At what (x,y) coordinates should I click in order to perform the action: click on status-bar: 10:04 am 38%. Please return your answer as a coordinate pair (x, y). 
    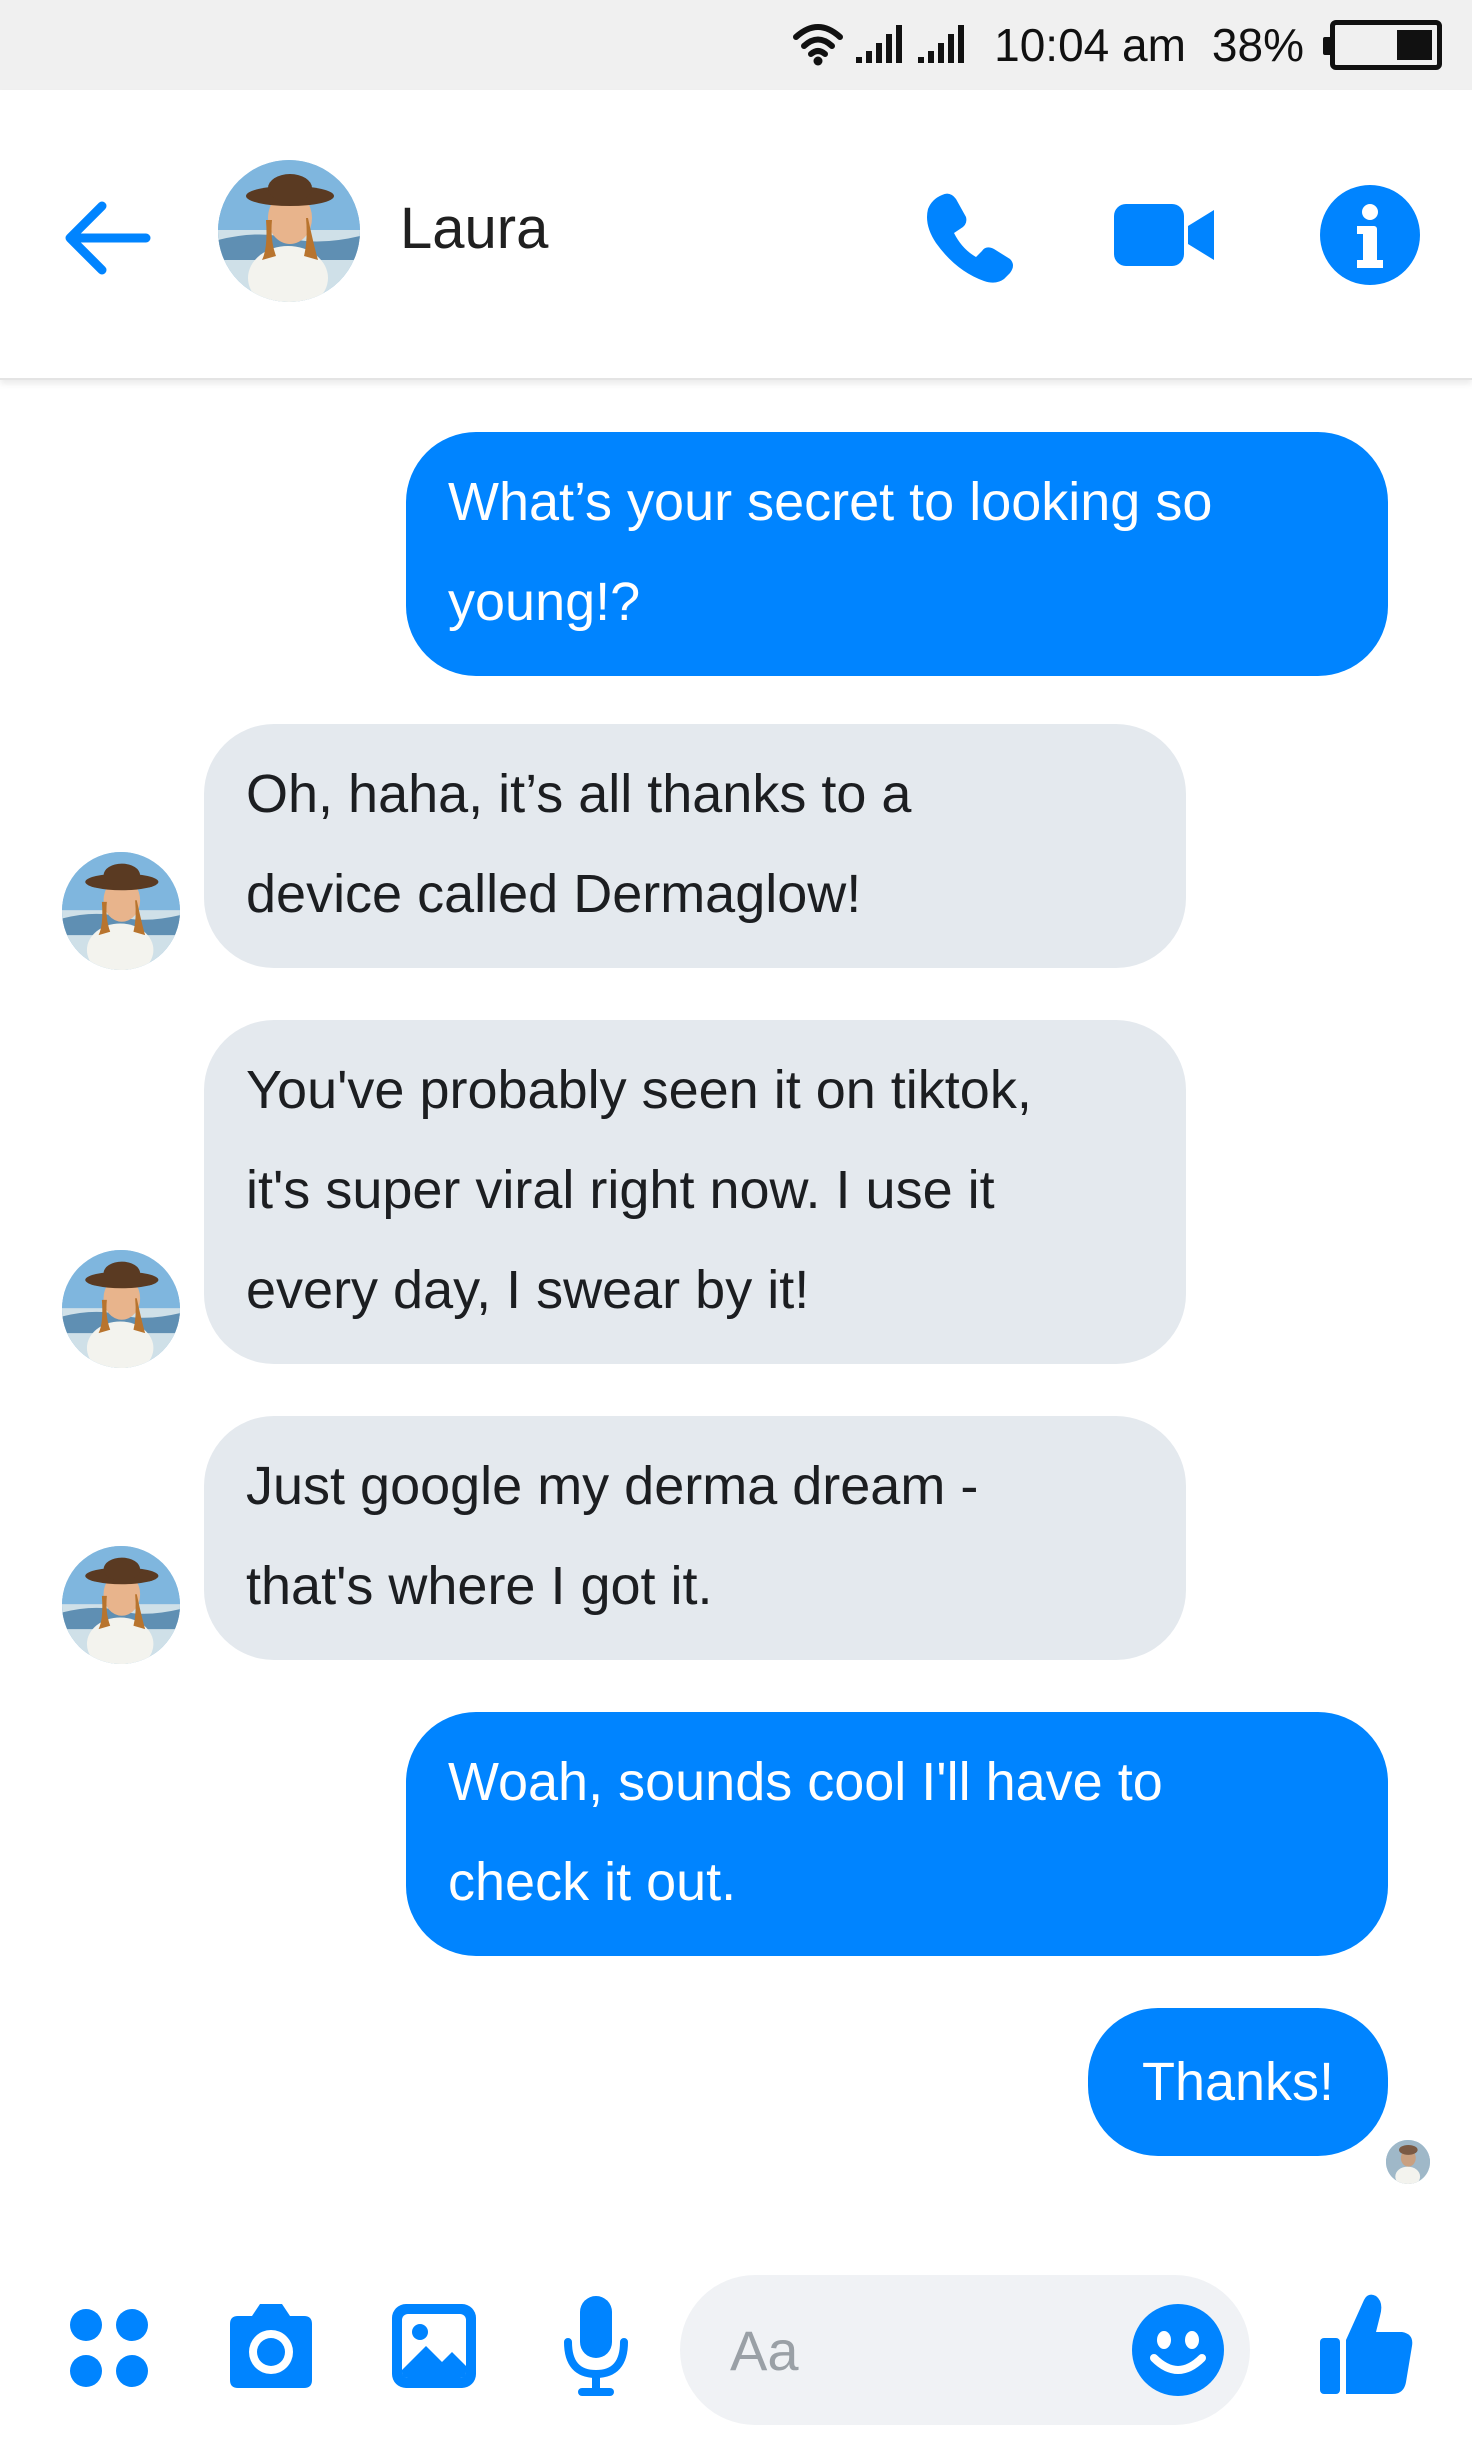
    Looking at the image, I should click on (736, 45).